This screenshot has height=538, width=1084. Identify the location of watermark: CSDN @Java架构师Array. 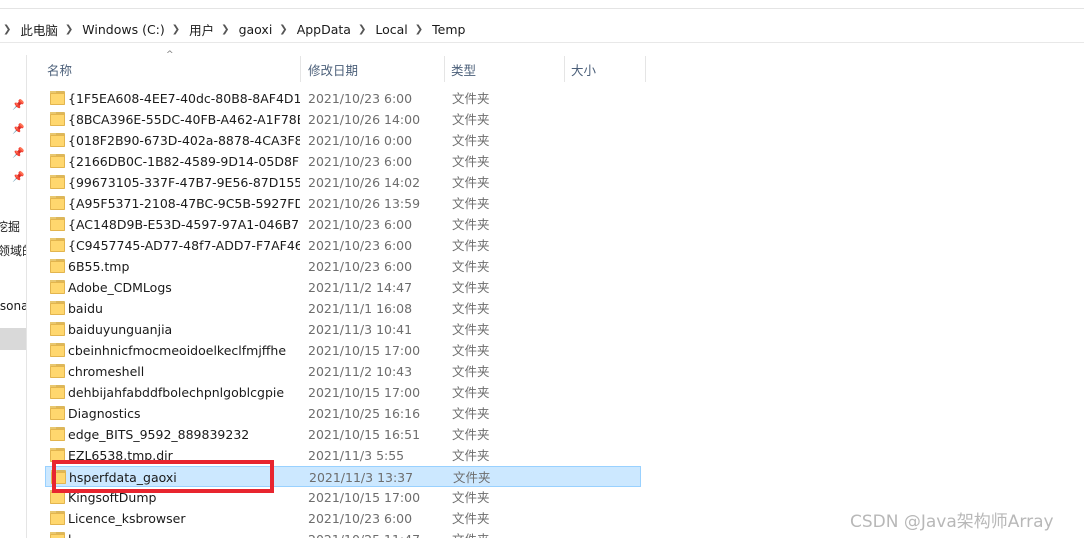
(952, 522).